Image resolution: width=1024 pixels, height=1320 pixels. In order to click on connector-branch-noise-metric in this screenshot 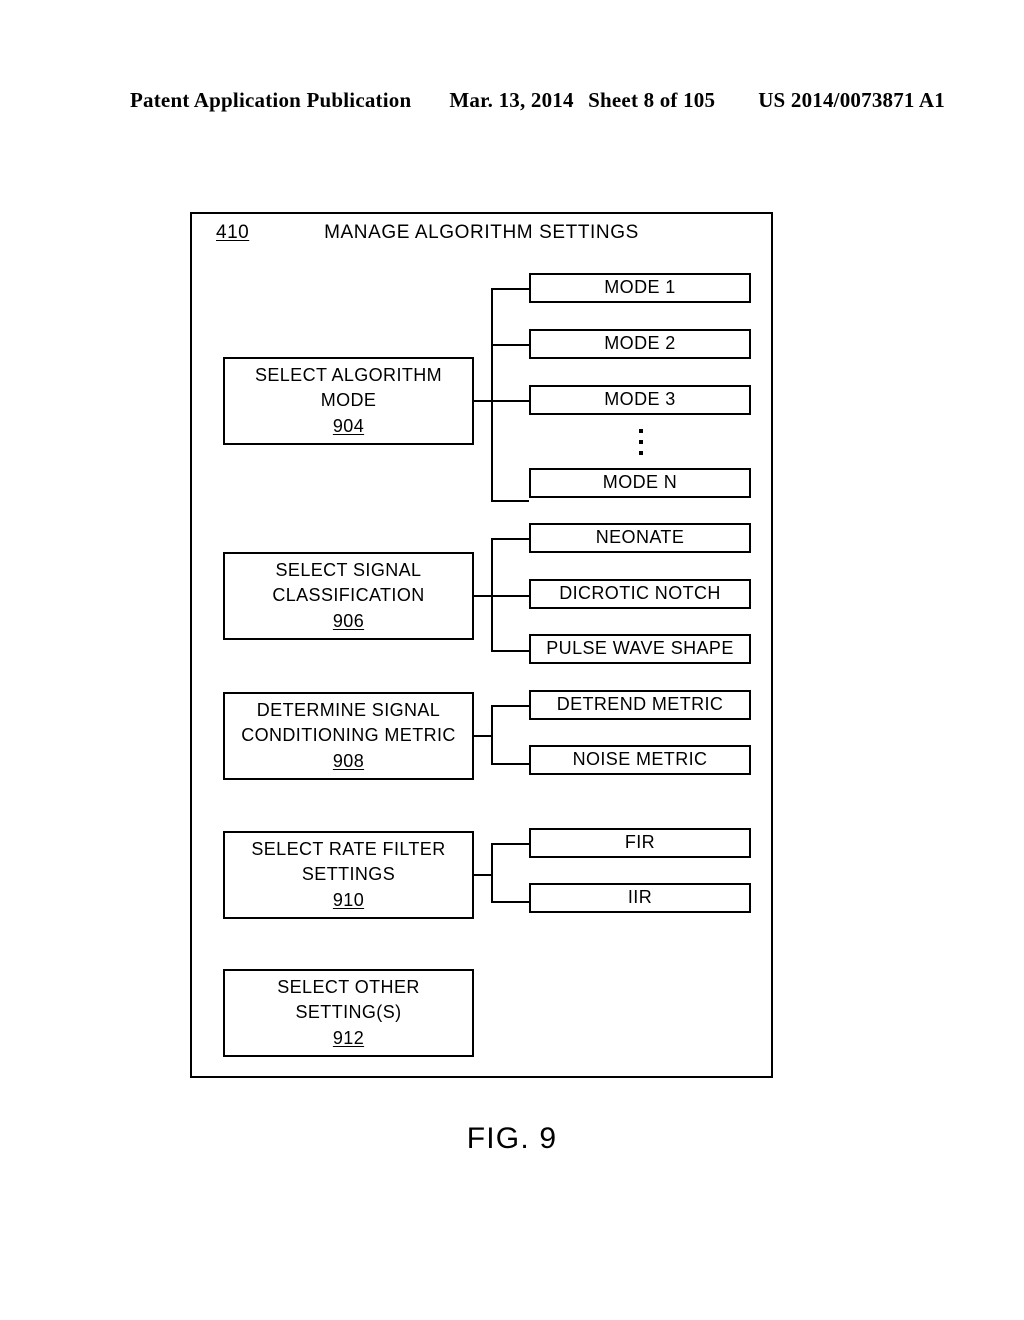, I will do `click(510, 764)`.